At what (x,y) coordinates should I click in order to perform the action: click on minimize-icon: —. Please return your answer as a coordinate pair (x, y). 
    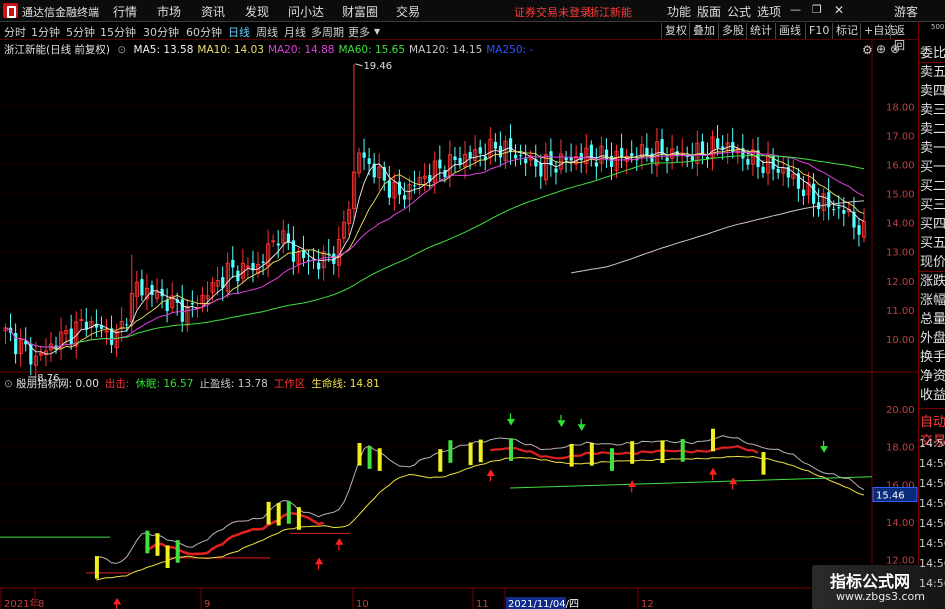
    Looking at the image, I should click on (795, 9).